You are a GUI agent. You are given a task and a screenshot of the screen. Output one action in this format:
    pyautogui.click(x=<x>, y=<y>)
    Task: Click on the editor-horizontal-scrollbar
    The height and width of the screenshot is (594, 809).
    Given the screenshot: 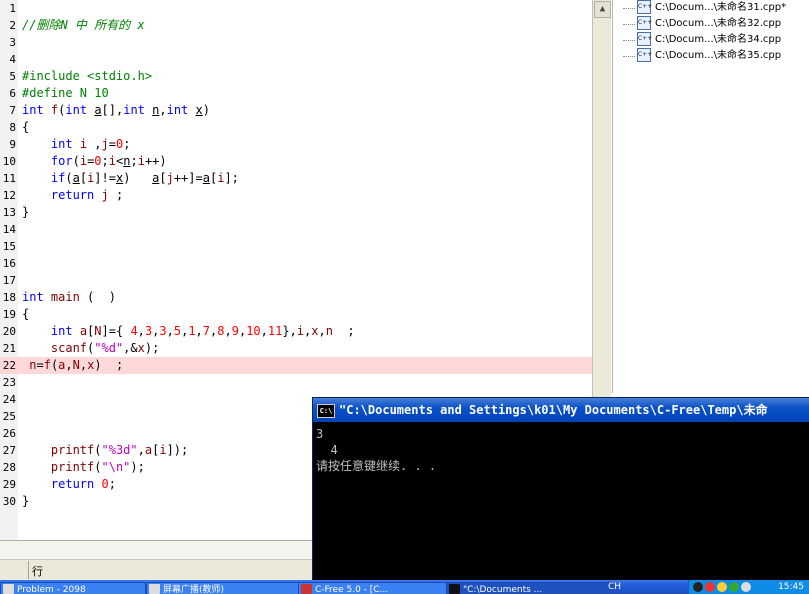 What is the action you would take?
    pyautogui.click(x=156, y=550)
    